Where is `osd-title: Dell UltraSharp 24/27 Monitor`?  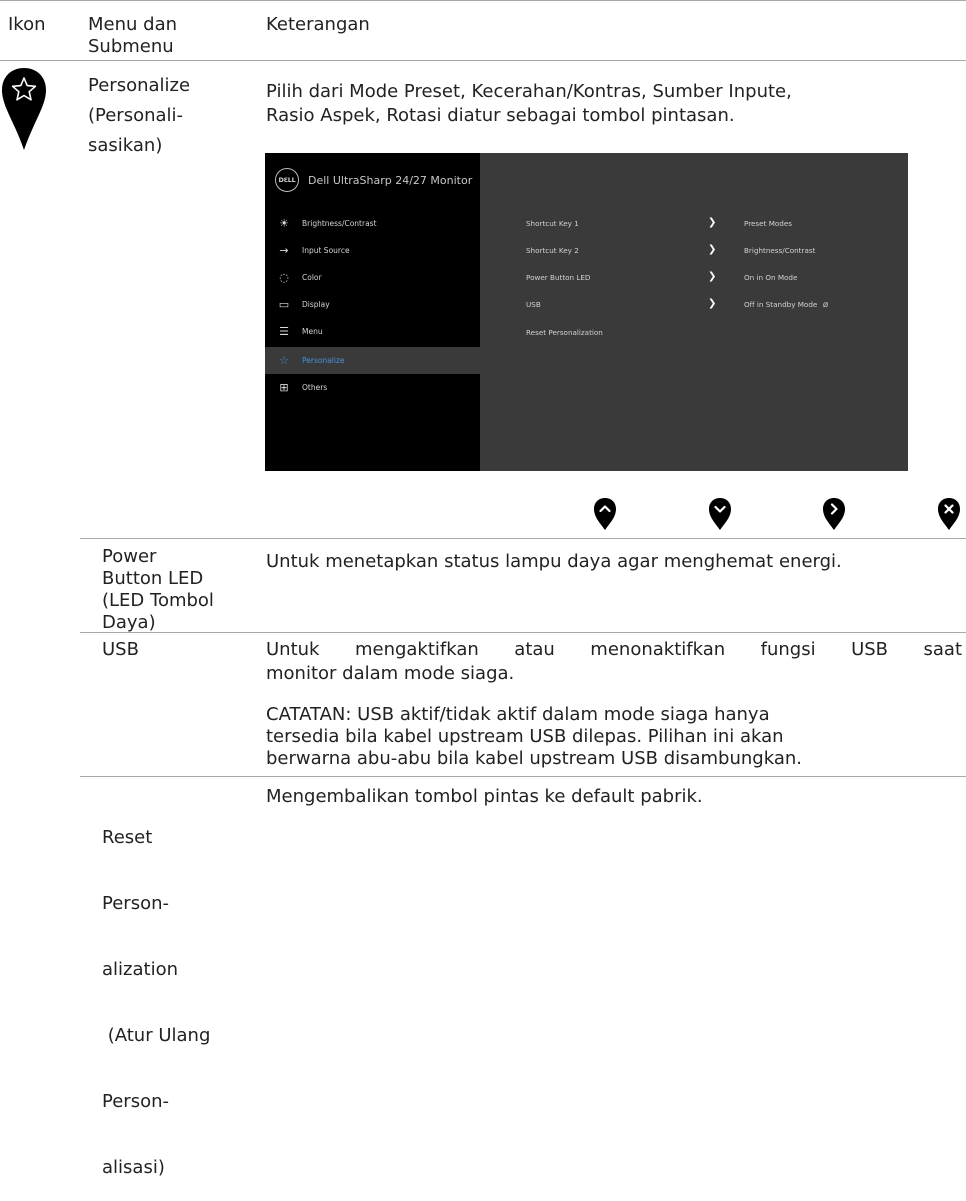
osd-title: Dell UltraSharp 24/27 Monitor is located at coordinates (390, 180).